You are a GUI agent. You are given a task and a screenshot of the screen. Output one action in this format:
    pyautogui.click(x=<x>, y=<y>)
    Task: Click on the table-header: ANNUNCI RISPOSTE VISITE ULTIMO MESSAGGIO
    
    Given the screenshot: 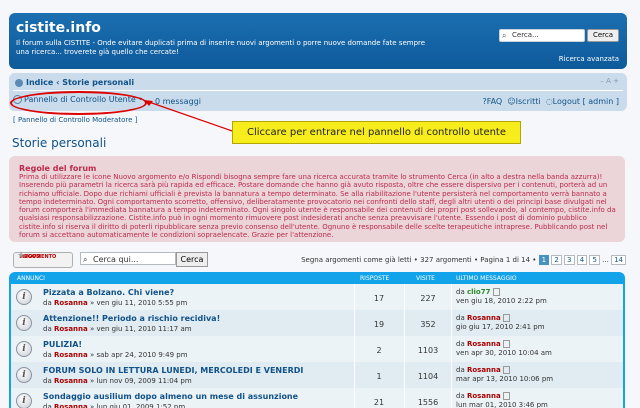 What is the action you would take?
    pyautogui.click(x=317, y=277)
    